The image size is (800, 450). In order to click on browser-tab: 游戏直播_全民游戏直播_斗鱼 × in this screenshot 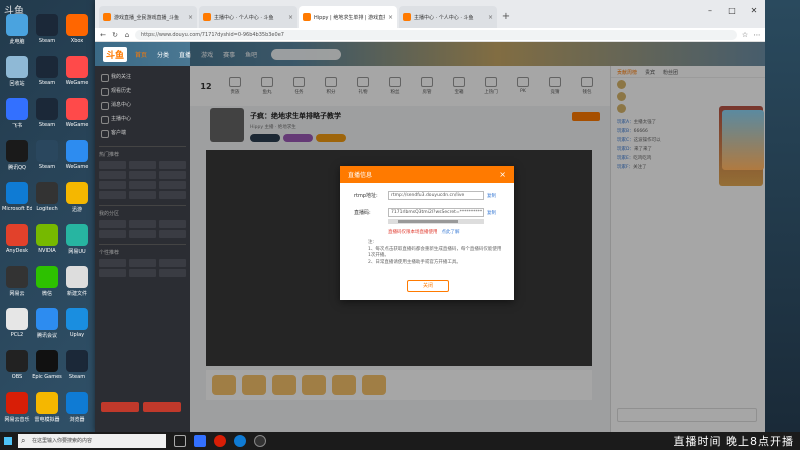, I will do `click(148, 17)`.